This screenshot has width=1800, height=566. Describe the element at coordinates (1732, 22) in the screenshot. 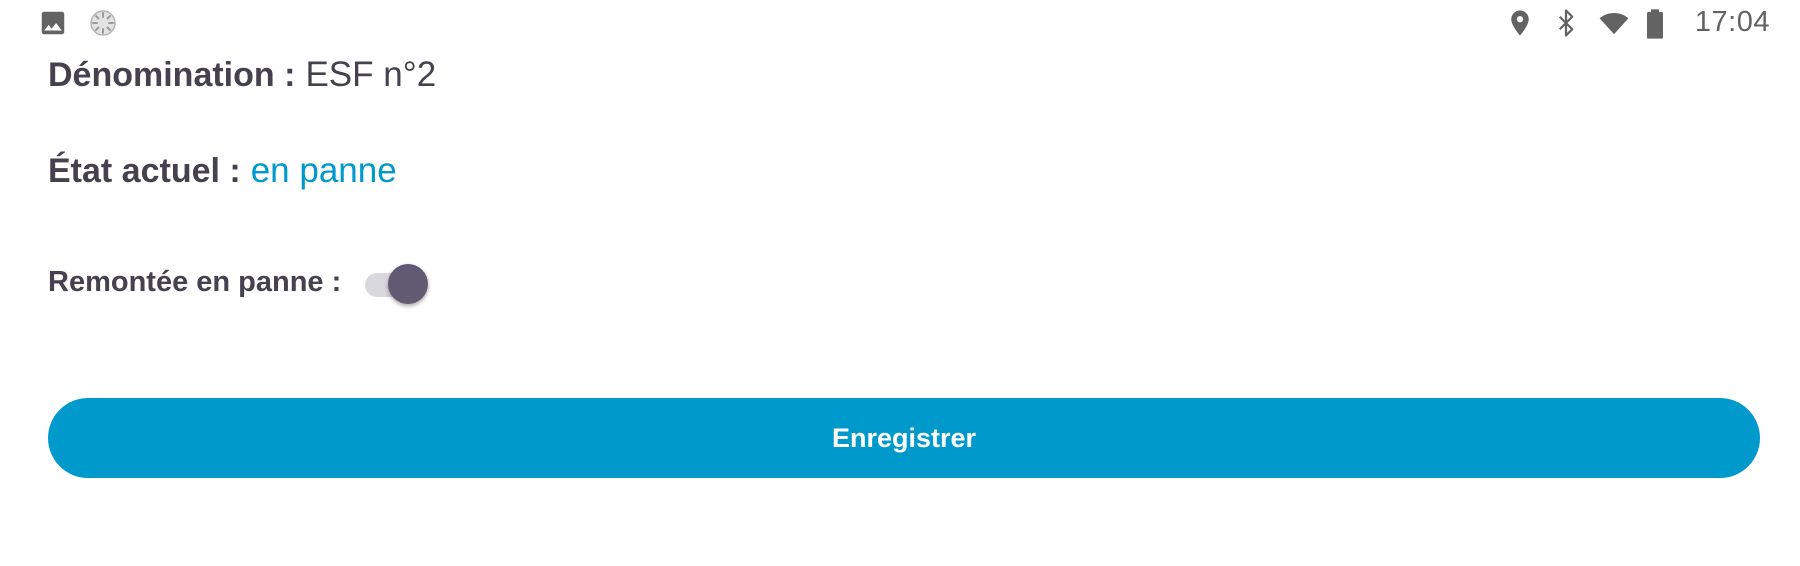

I see `clock-time: 17:04` at that location.